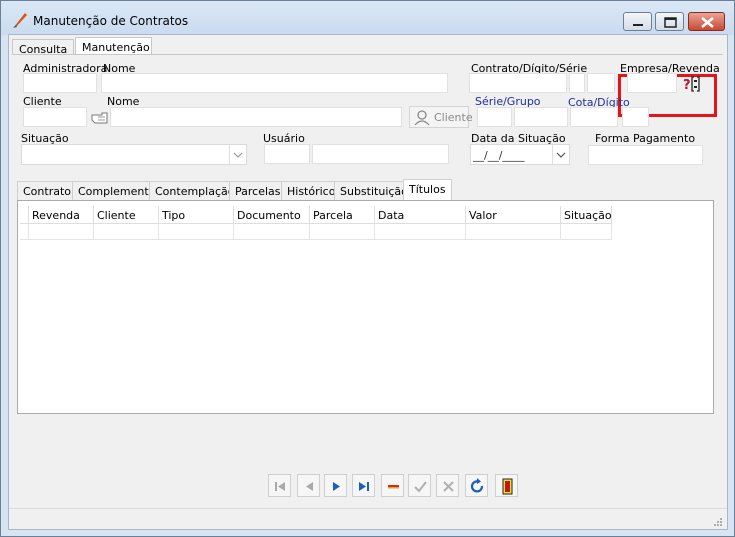 This screenshot has width=735, height=537. What do you see at coordinates (117, 191) in the screenshot?
I see `tab-complemento-label: Complemento` at bounding box center [117, 191].